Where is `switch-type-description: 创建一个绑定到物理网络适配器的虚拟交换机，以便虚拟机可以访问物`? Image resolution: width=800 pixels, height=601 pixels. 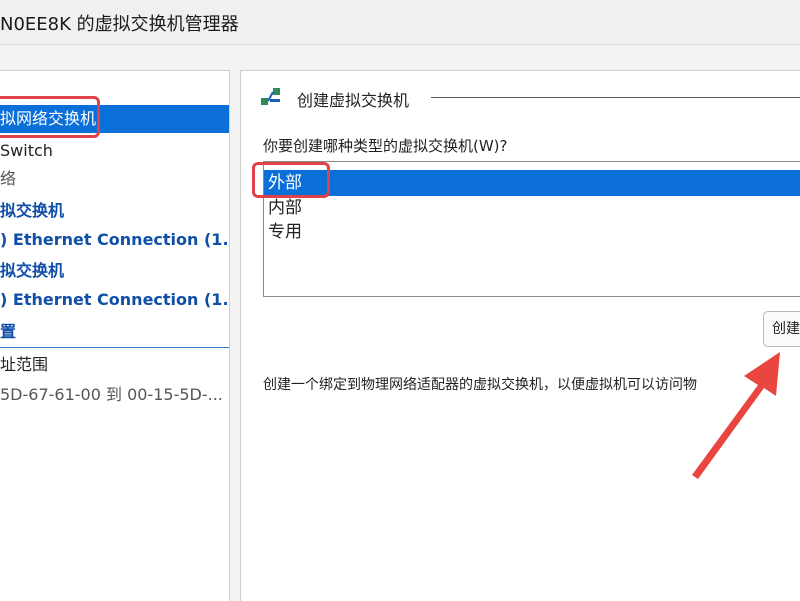
switch-type-description: 创建一个绑定到物理网络适配器的虚拟交换机，以便虚拟机可以访问物 is located at coordinates (480, 385).